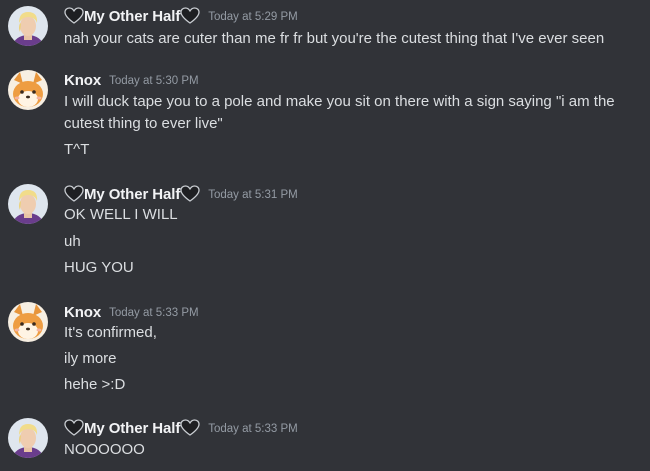  What do you see at coordinates (253, 17) in the screenshot?
I see `timestamp: Today at 5:29 PM` at bounding box center [253, 17].